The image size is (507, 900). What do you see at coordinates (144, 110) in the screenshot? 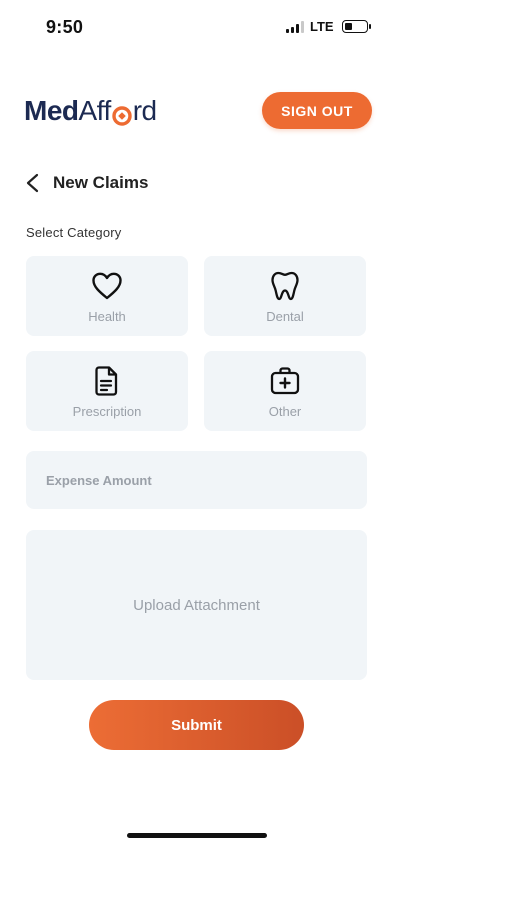
I see `logo-text-rd: rd` at bounding box center [144, 110].